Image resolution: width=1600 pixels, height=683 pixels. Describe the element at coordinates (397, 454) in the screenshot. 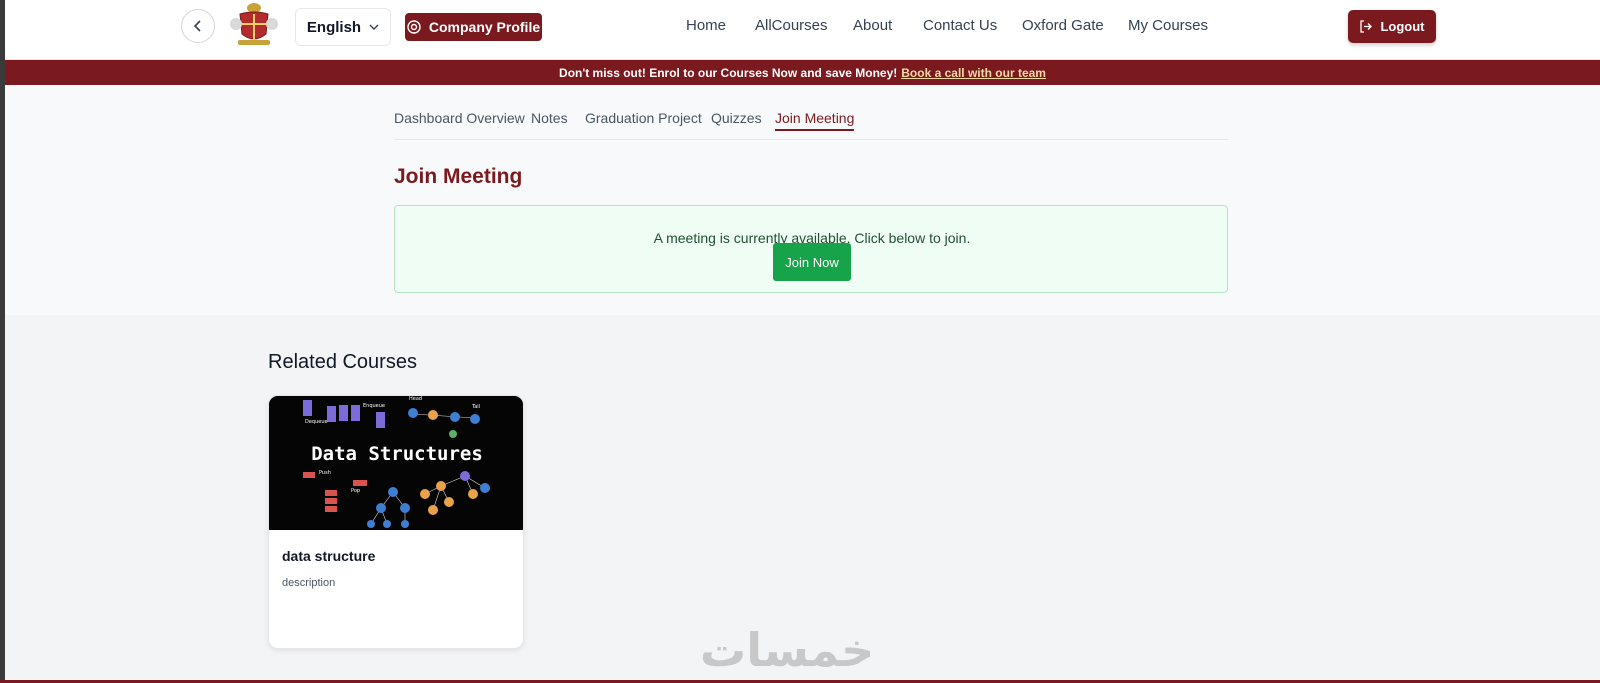

I see `thumb-title: Data Structures` at that location.